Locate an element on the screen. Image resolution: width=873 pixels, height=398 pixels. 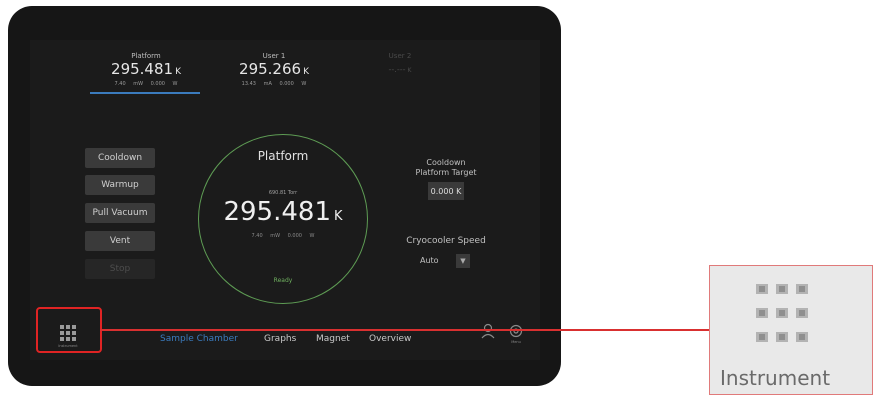
zoom-caption: Instrument is located at coordinates (775, 378).